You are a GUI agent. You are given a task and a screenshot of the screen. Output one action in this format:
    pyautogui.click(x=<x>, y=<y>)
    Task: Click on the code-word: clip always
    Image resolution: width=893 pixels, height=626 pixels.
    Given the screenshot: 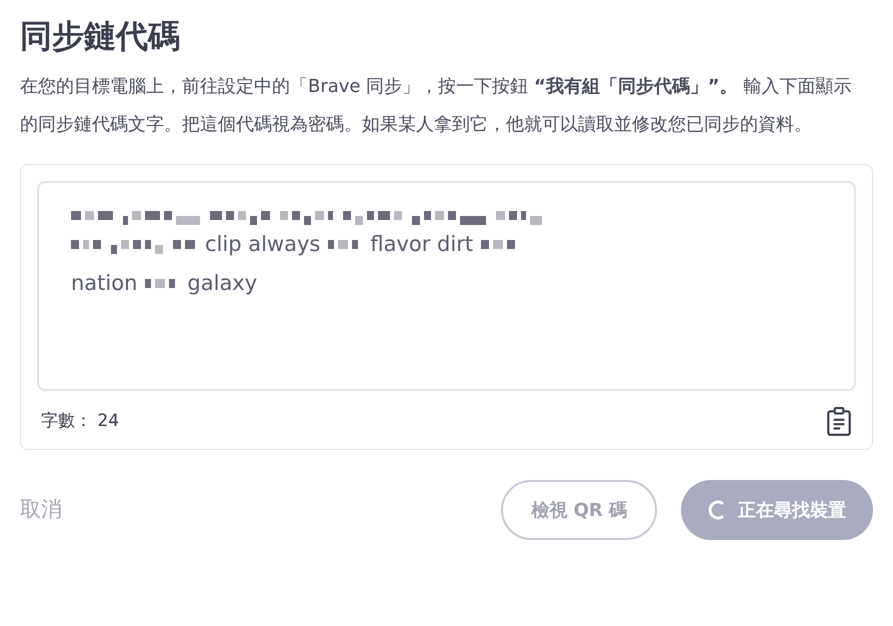 What is the action you would take?
    pyautogui.click(x=262, y=244)
    